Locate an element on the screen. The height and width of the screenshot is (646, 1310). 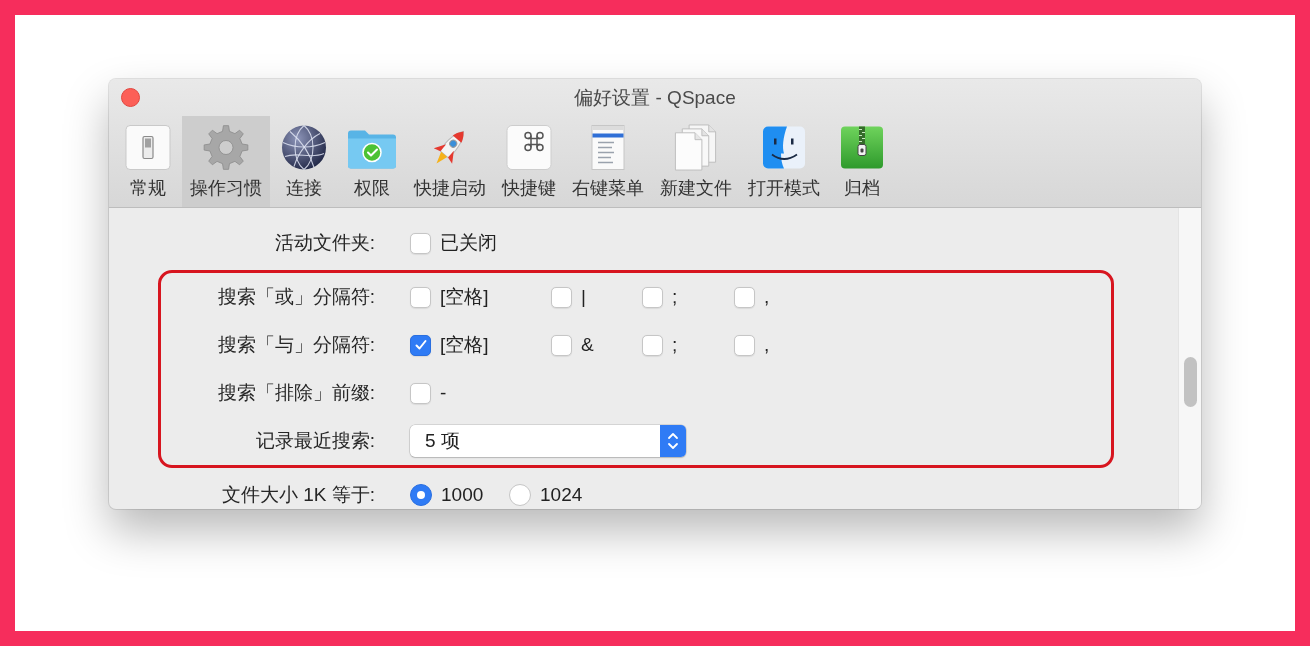
gear-icon is located at coordinates (226, 147).